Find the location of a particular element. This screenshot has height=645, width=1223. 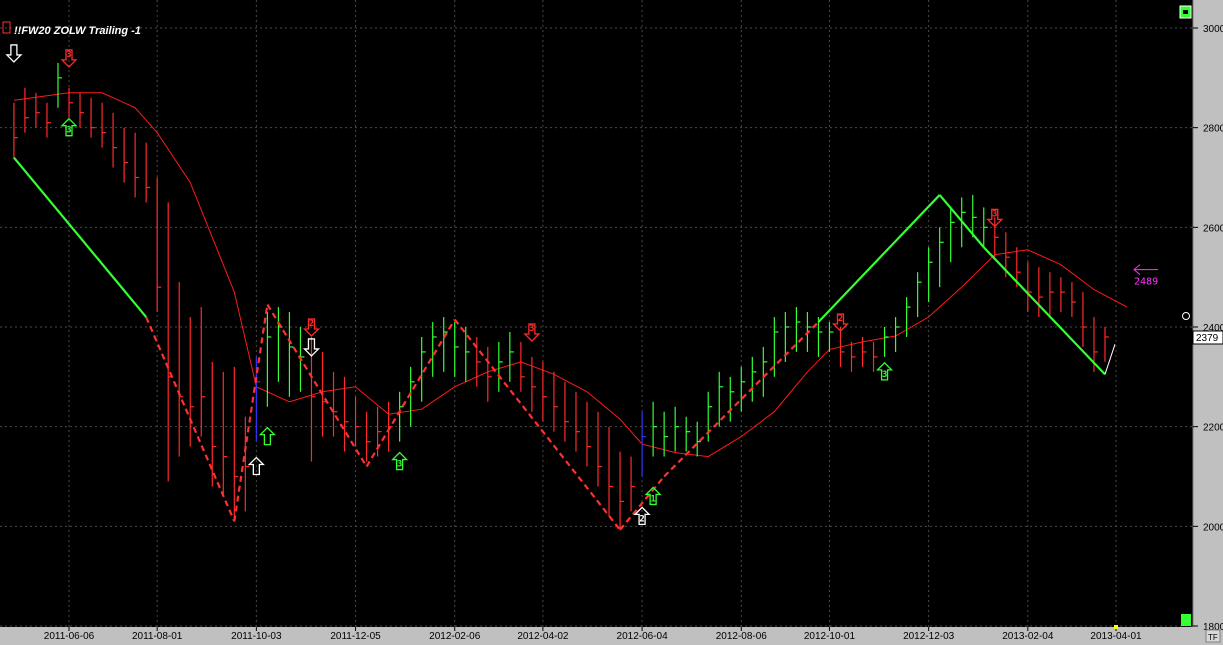

x-tick-label: 2012-12-03 is located at coordinates (929, 636).